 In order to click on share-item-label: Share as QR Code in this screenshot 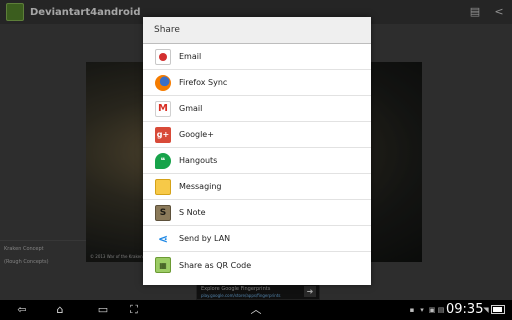, I will do `click(215, 265)`.